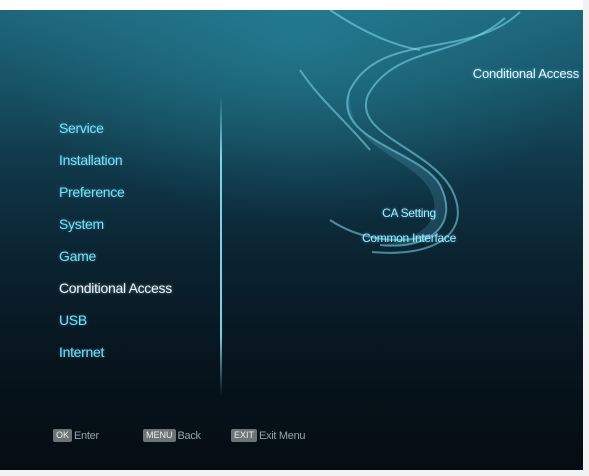 The width and height of the screenshot is (589, 476). Describe the element at coordinates (134, 294) in the screenshot. I see `menu-item-conditional-access: Conditional Access` at that location.